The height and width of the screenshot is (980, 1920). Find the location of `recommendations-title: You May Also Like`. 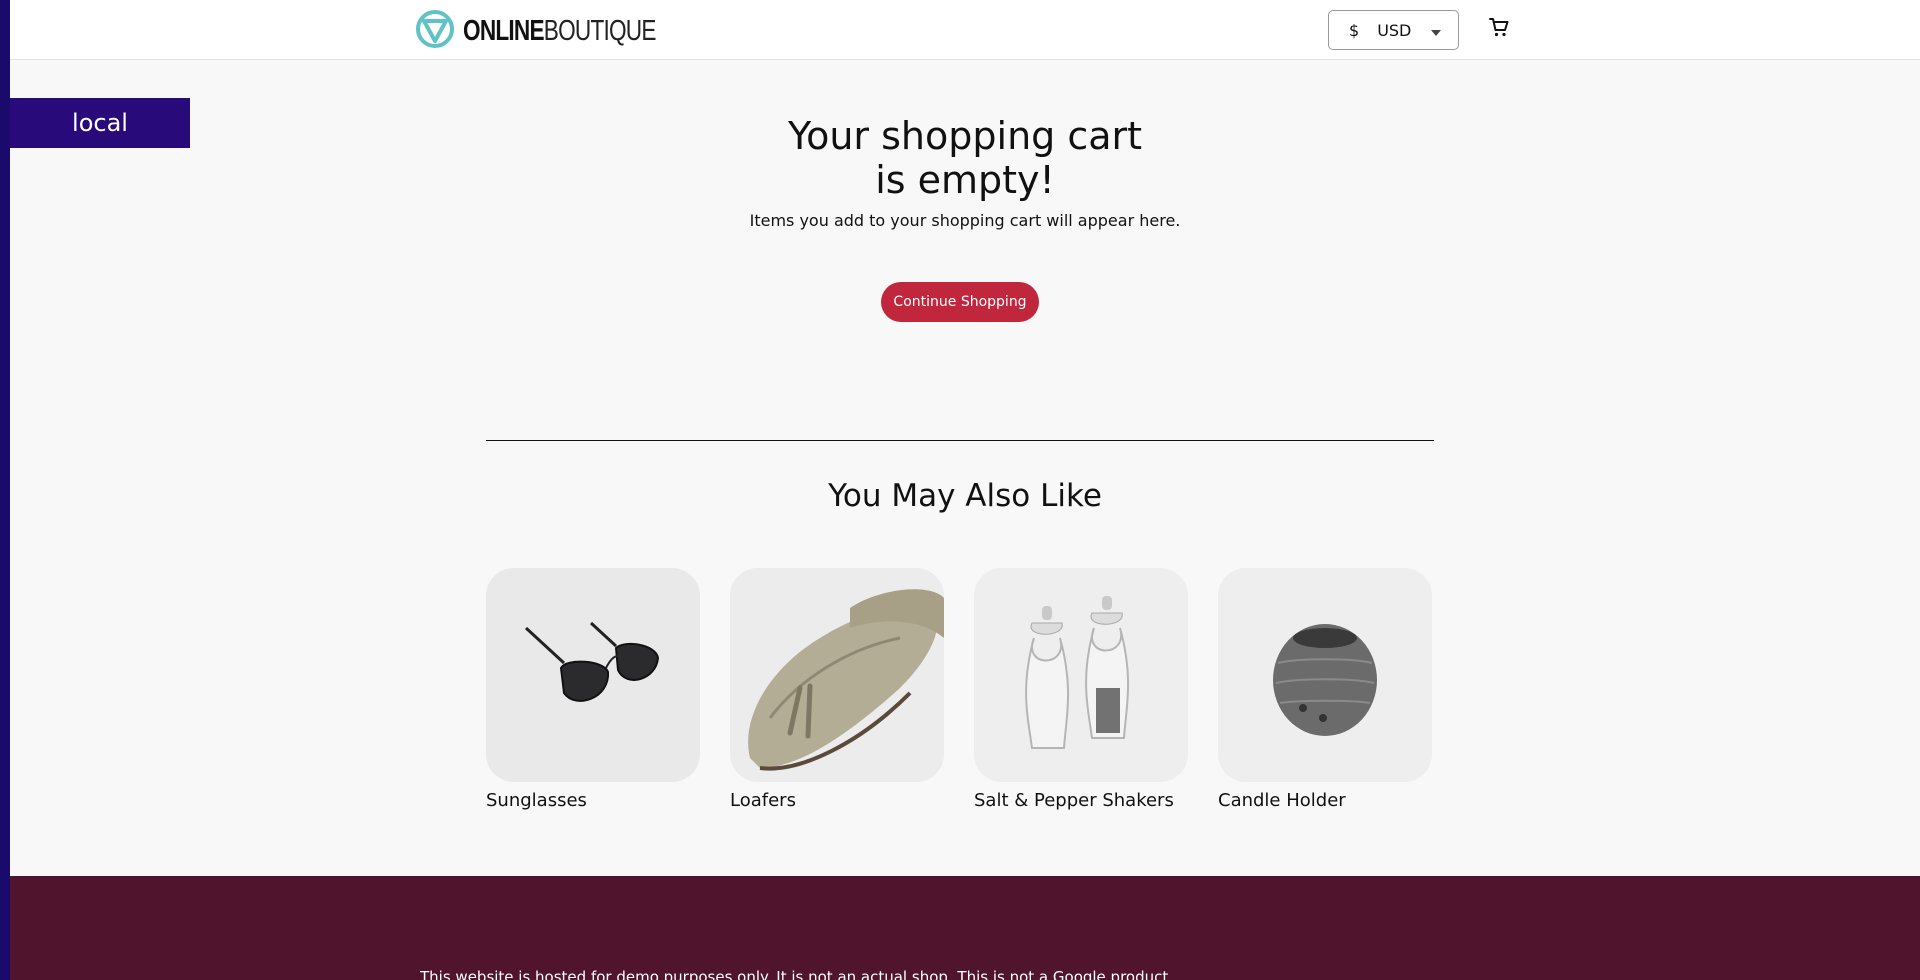

recommendations-title: You May Also Like is located at coordinates (965, 496).